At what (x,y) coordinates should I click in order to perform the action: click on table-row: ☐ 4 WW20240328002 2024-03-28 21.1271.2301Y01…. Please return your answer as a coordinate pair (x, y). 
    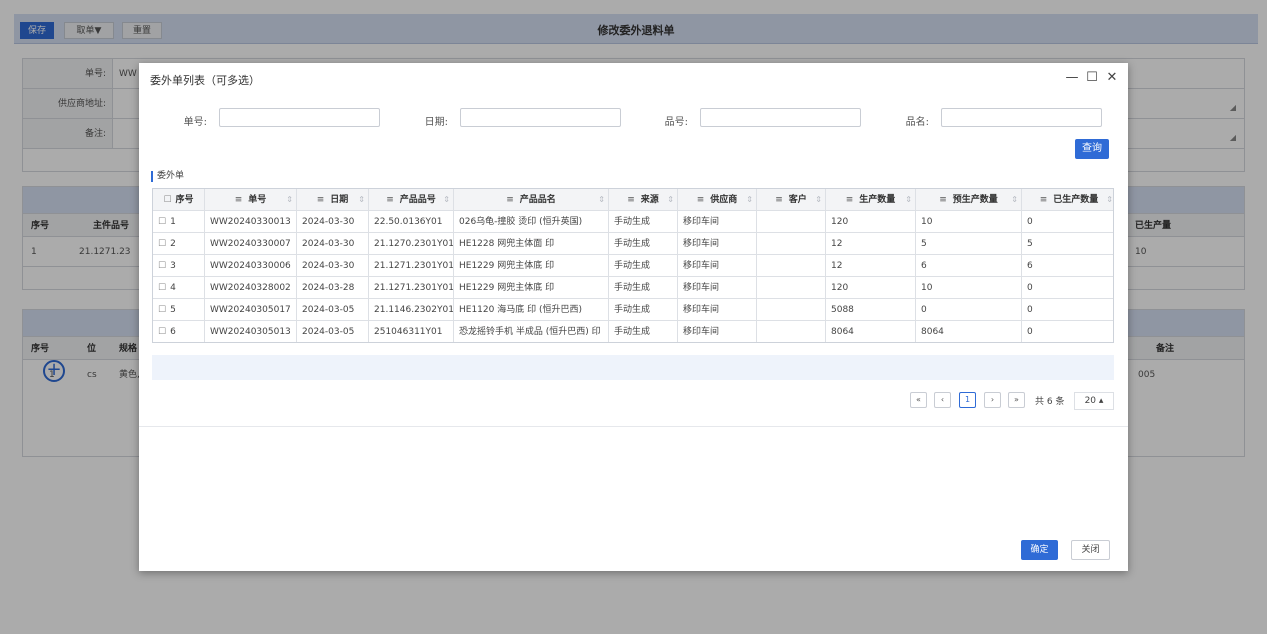
    Looking at the image, I should click on (633, 288).